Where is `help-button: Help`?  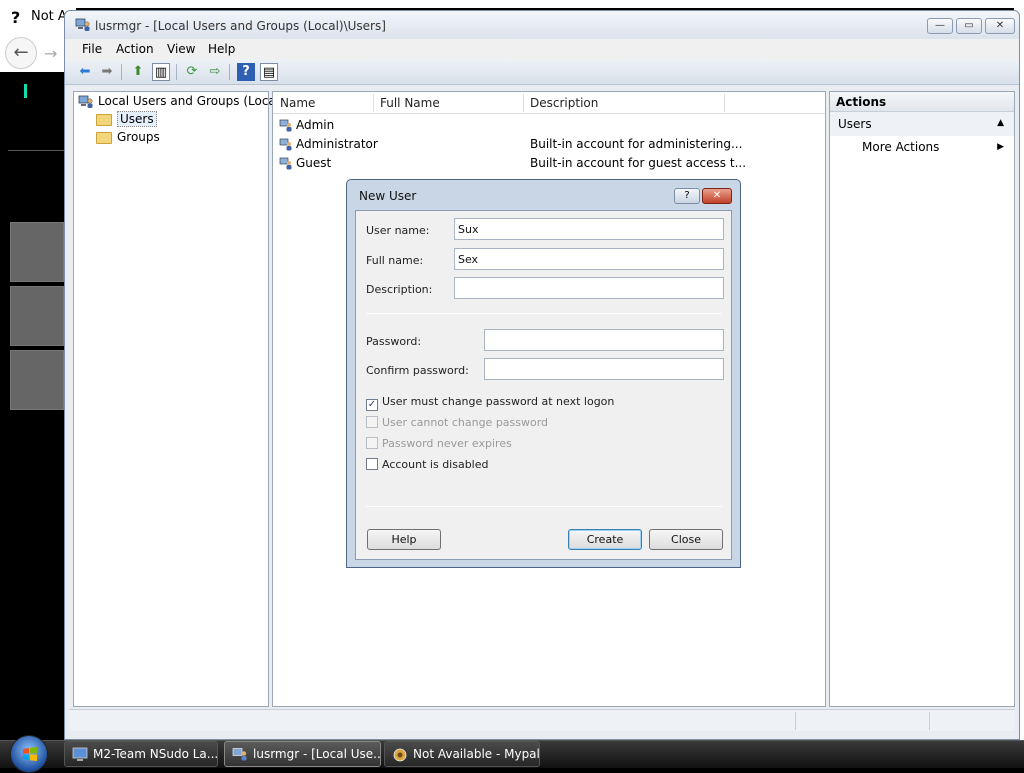
help-button: Help is located at coordinates (404, 539).